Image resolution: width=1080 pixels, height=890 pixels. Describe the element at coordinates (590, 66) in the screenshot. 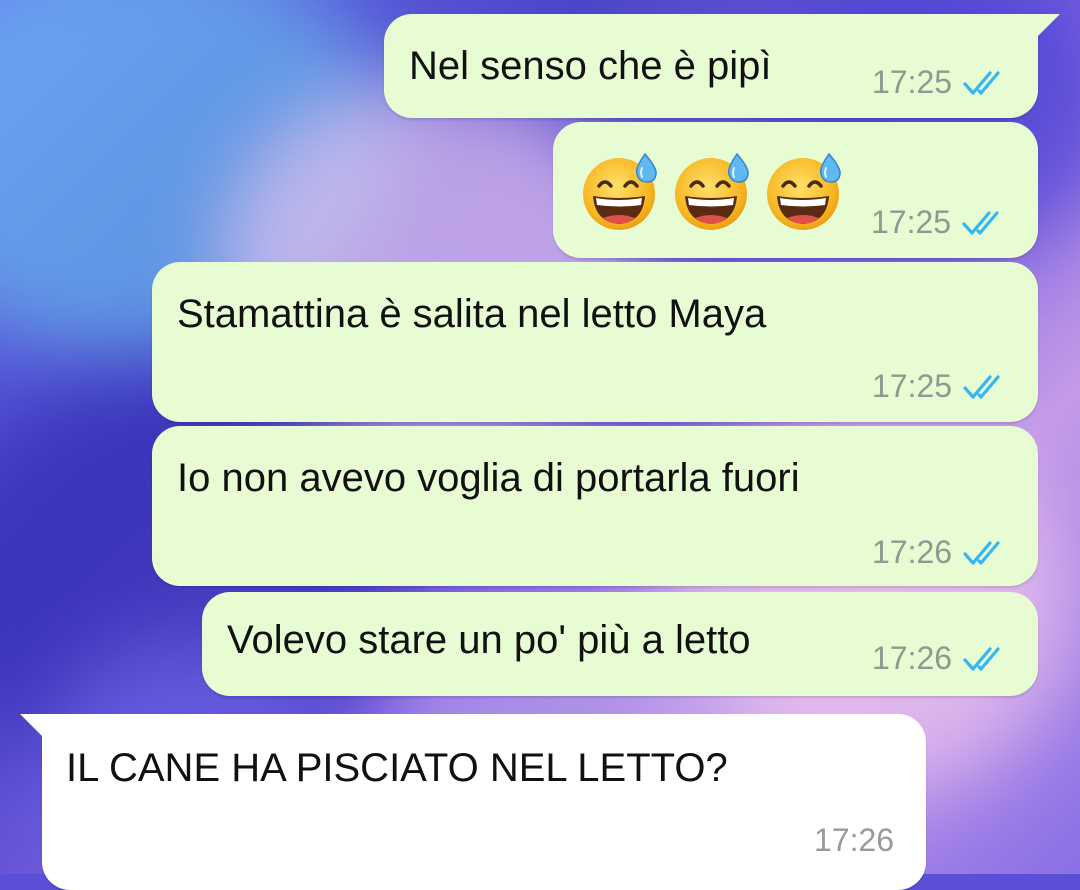

I see `message-text: Nel senso che è pipì` at that location.